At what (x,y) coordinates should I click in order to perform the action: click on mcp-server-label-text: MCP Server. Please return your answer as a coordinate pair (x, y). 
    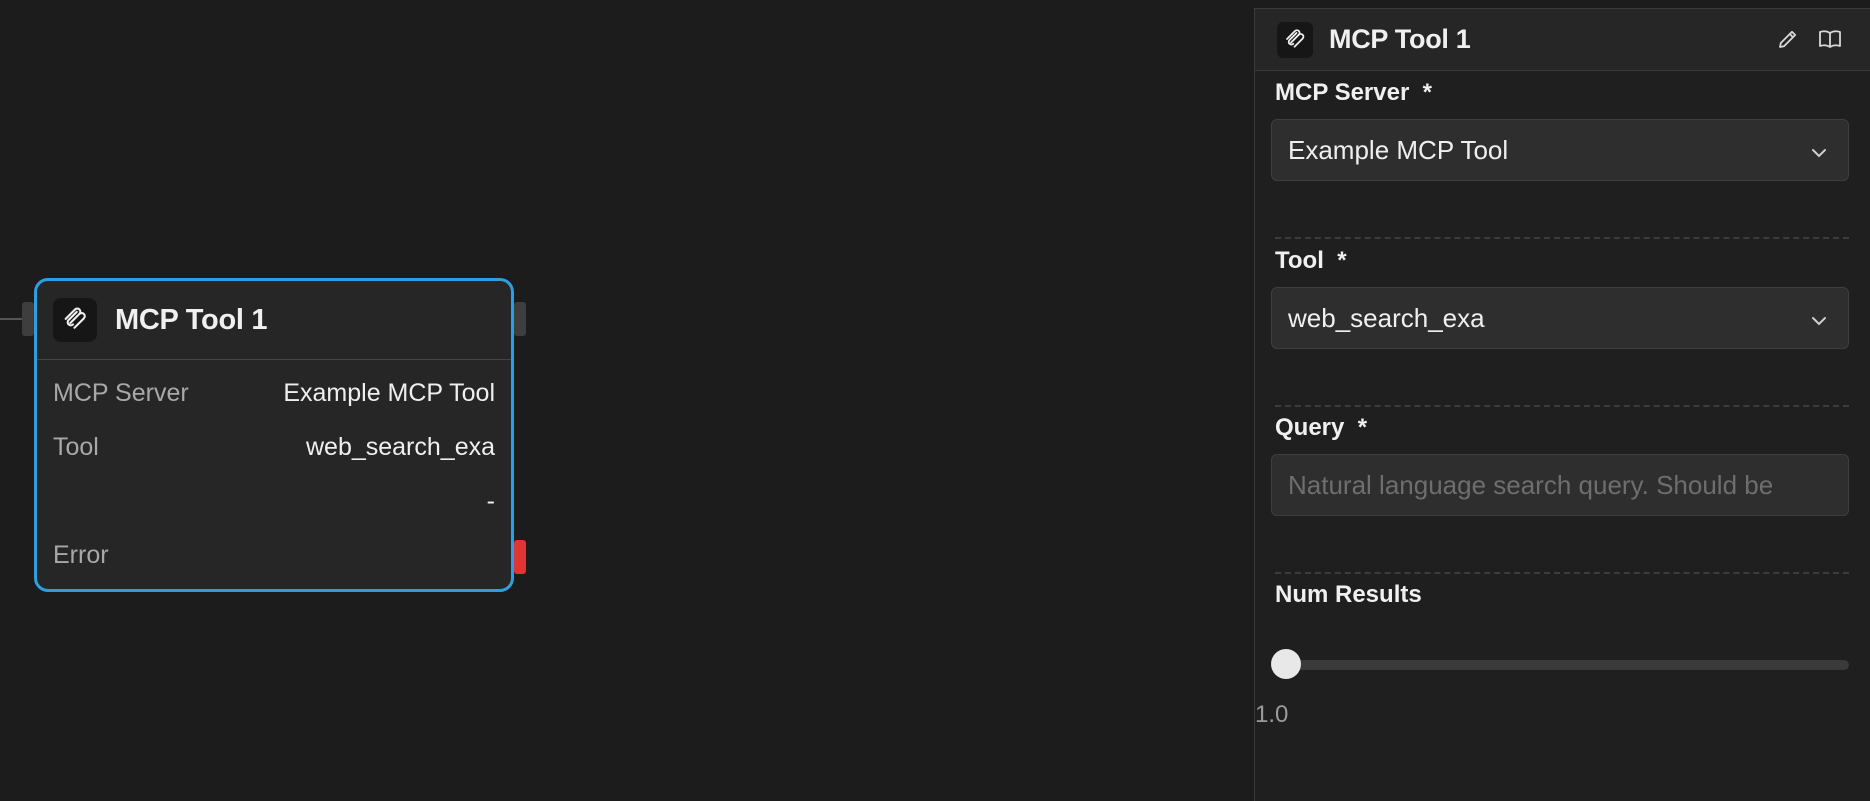
    Looking at the image, I should click on (1342, 92).